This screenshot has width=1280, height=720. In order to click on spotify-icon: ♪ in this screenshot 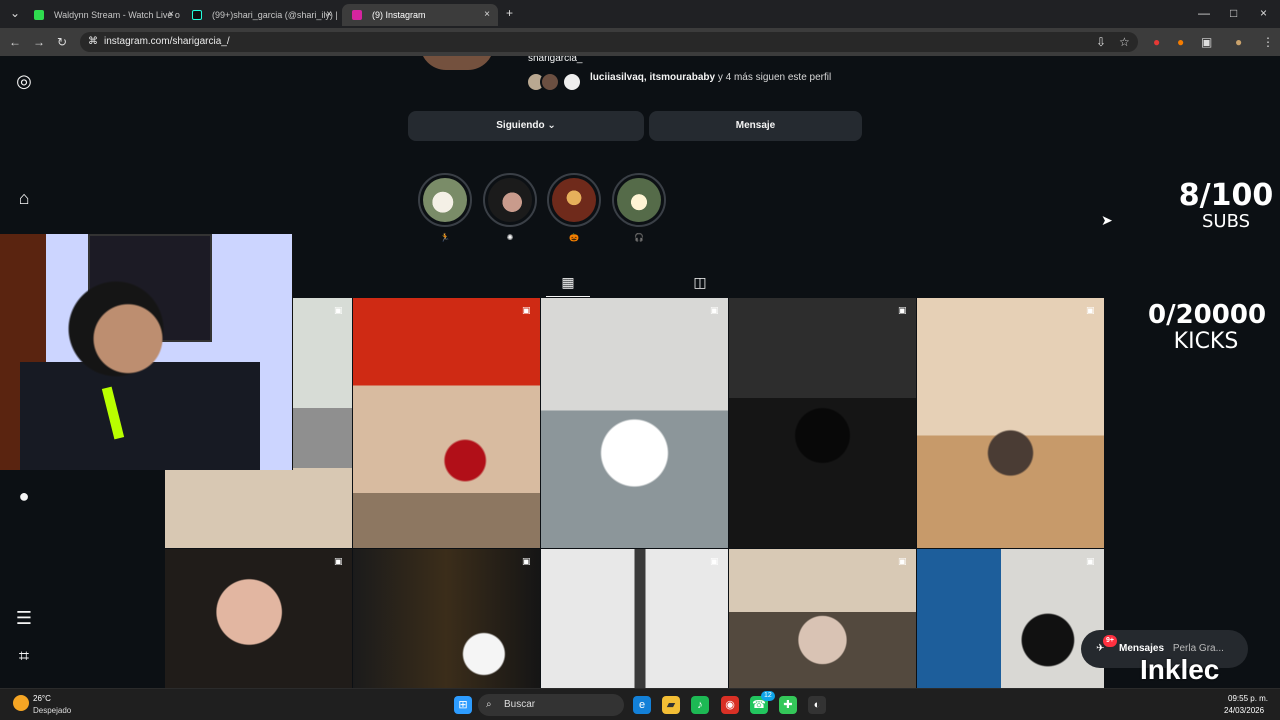, I will do `click(700, 705)`.